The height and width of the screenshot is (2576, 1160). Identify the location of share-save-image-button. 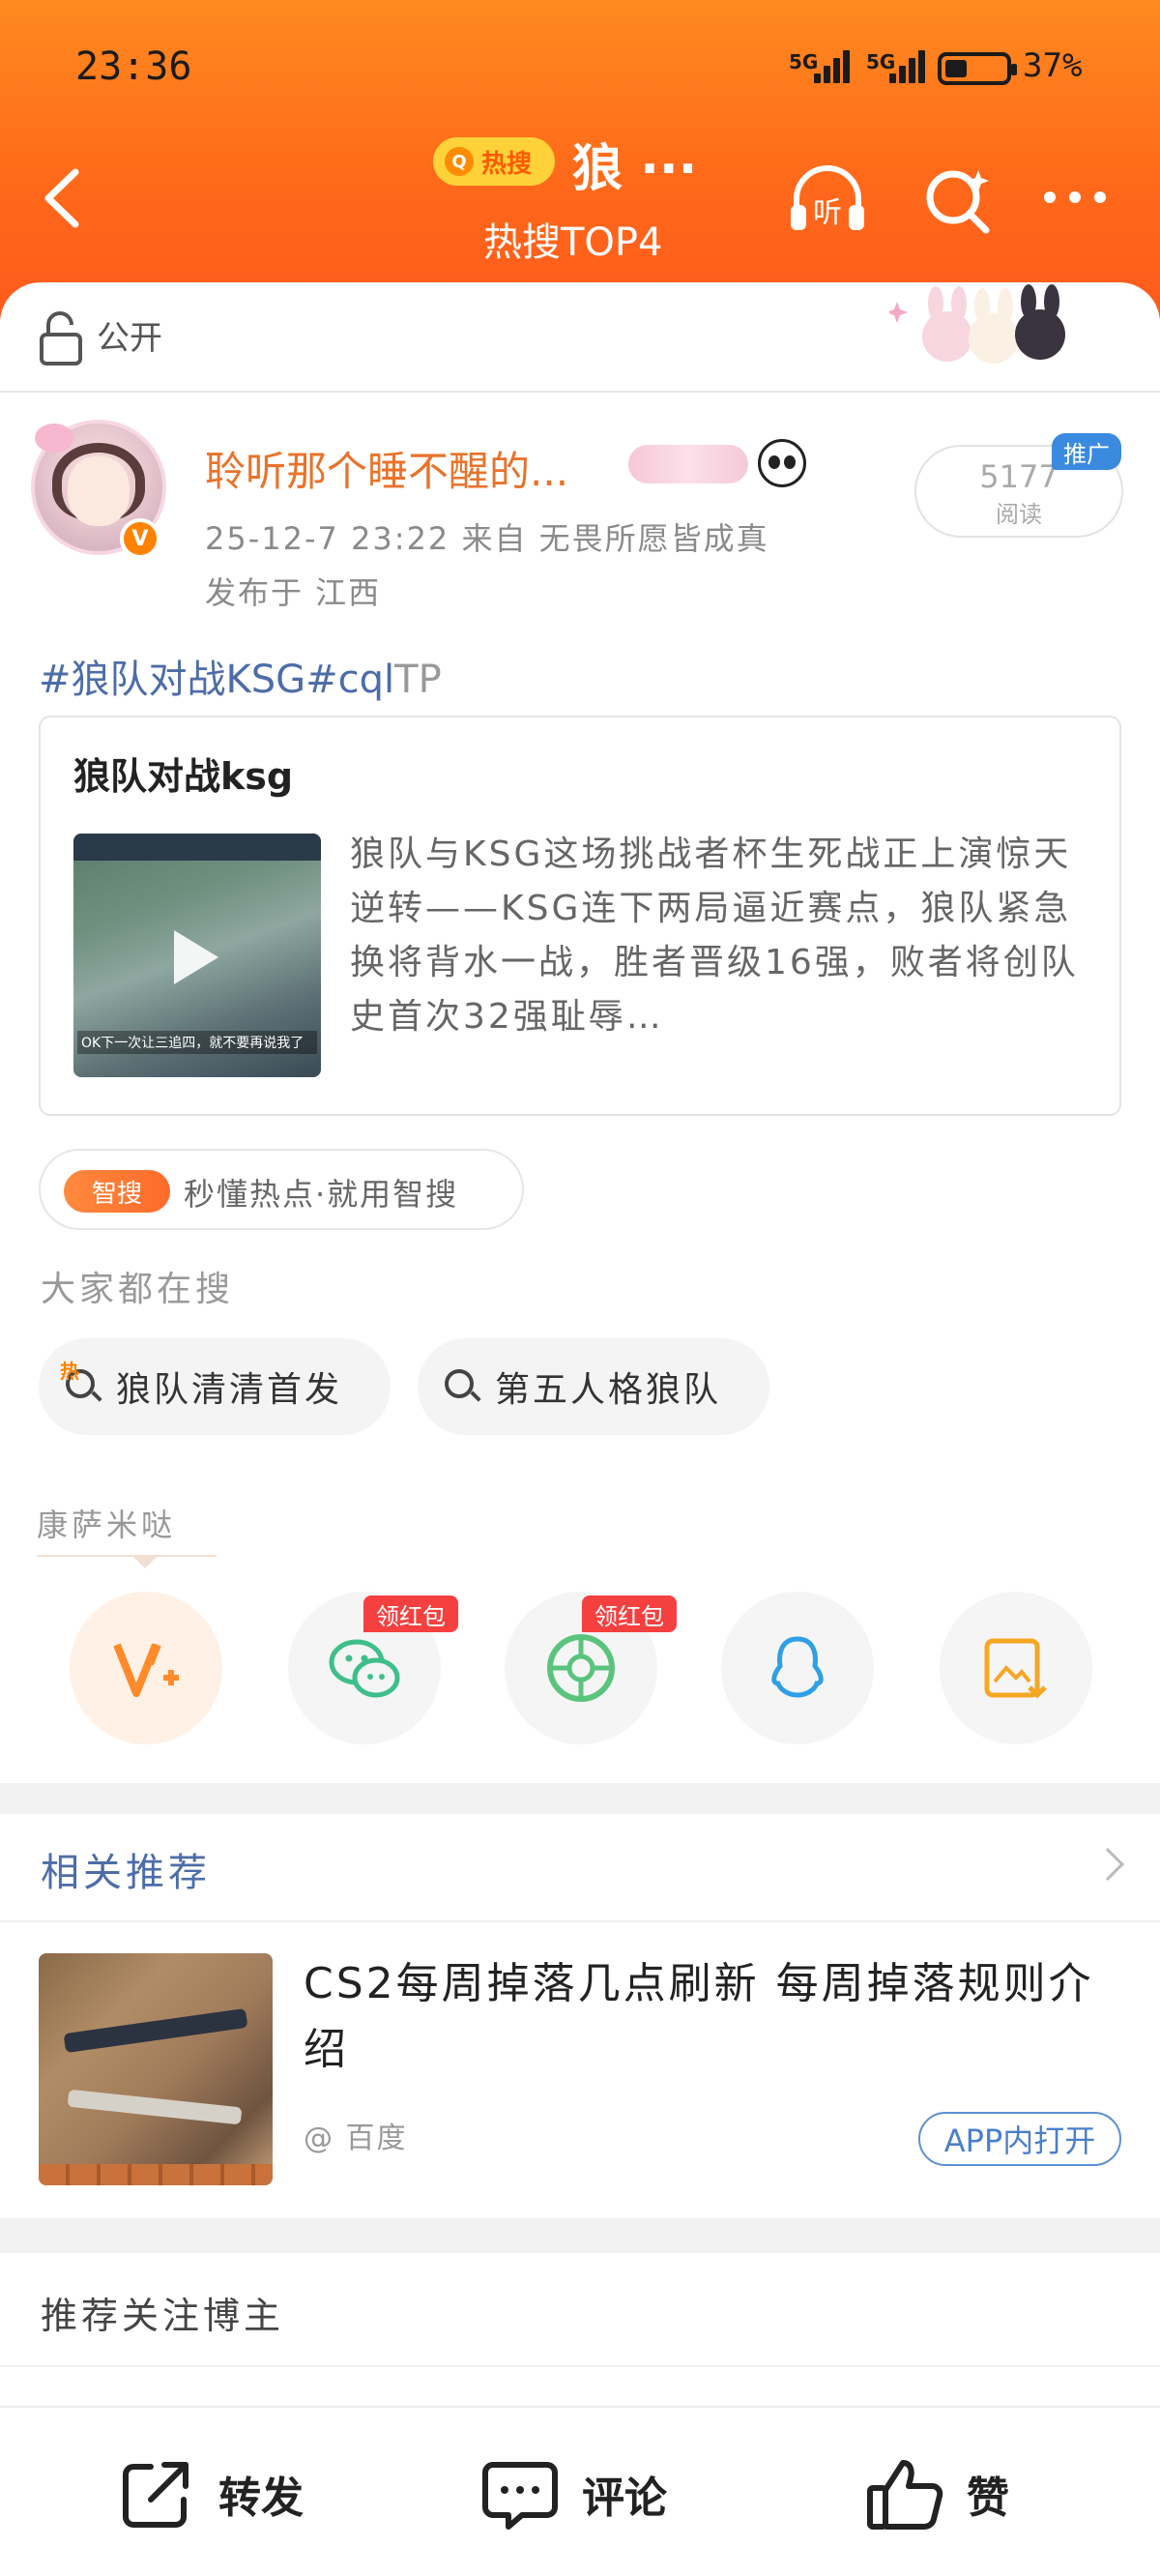
(1016, 1668).